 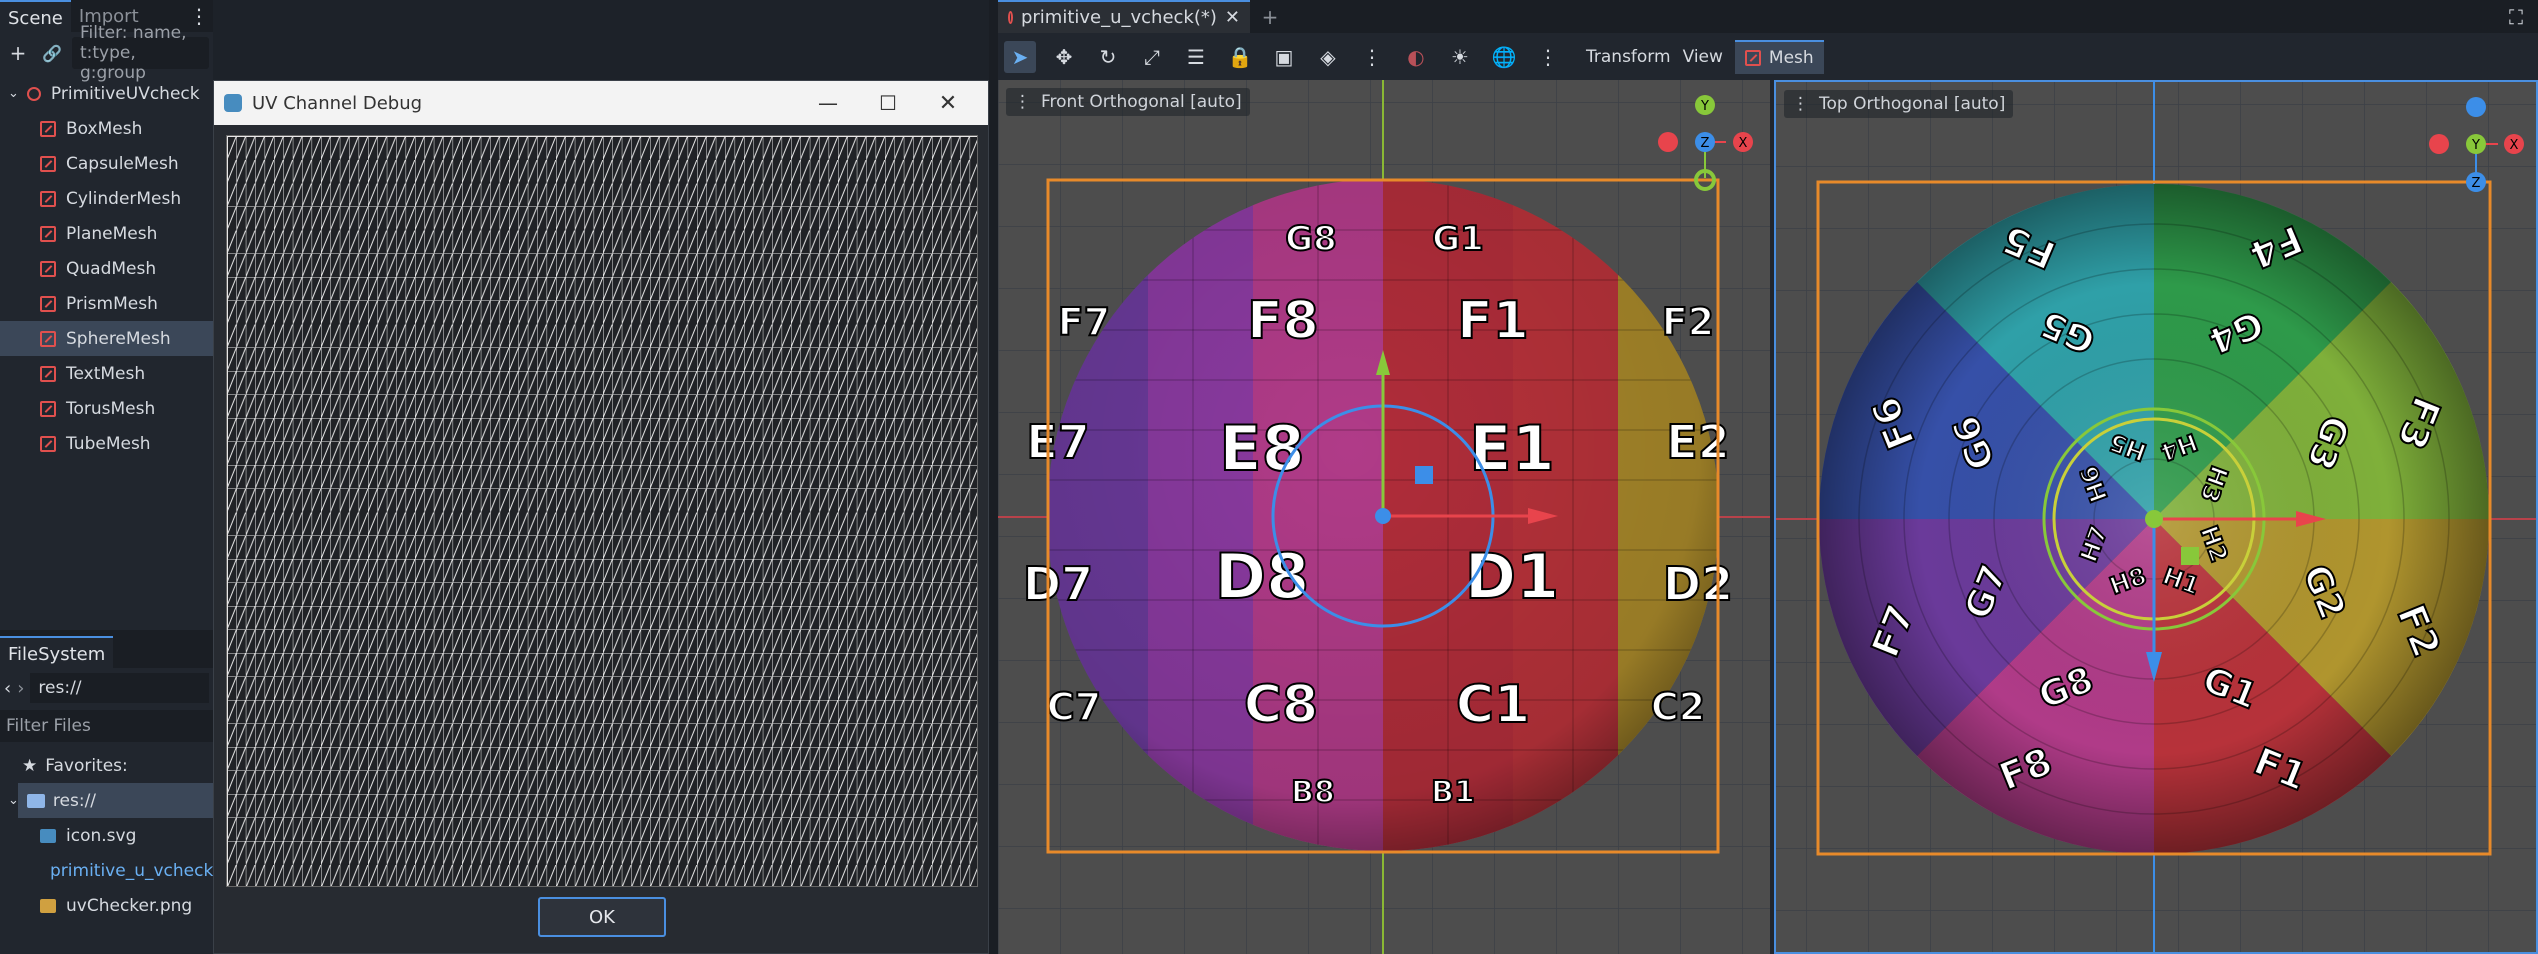 What do you see at coordinates (112, 233) in the screenshot?
I see `tree-item-label: PlaneMesh` at bounding box center [112, 233].